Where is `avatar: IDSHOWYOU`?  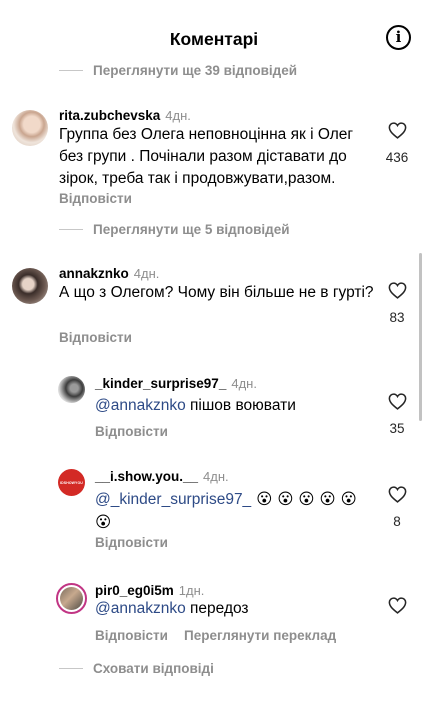
avatar: IDSHOWYOU is located at coordinates (71, 482).